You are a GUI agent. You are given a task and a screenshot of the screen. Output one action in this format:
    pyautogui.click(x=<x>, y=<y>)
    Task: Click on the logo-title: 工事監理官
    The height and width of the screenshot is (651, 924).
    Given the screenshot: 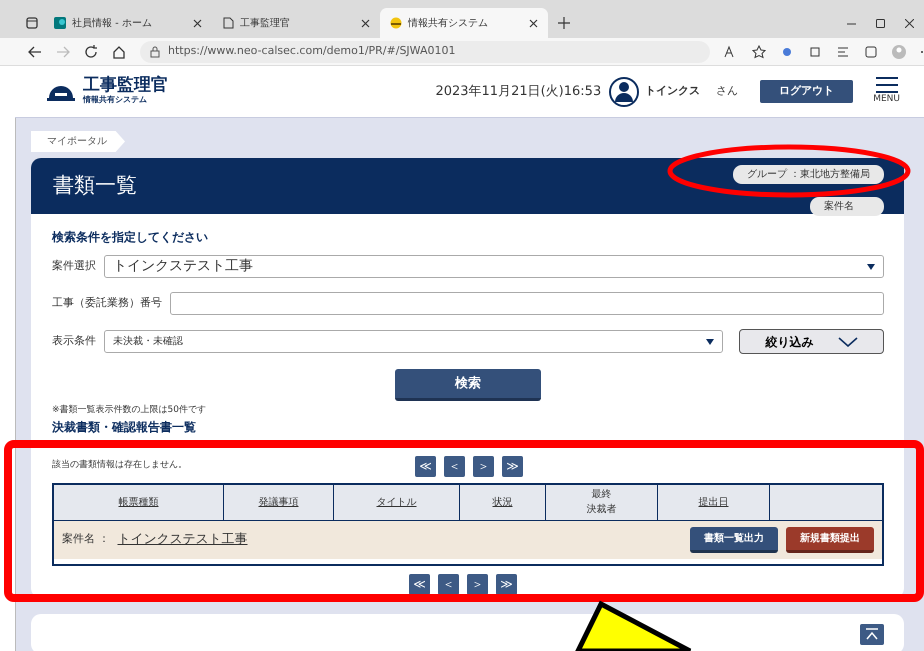 What is the action you would take?
    pyautogui.click(x=125, y=85)
    